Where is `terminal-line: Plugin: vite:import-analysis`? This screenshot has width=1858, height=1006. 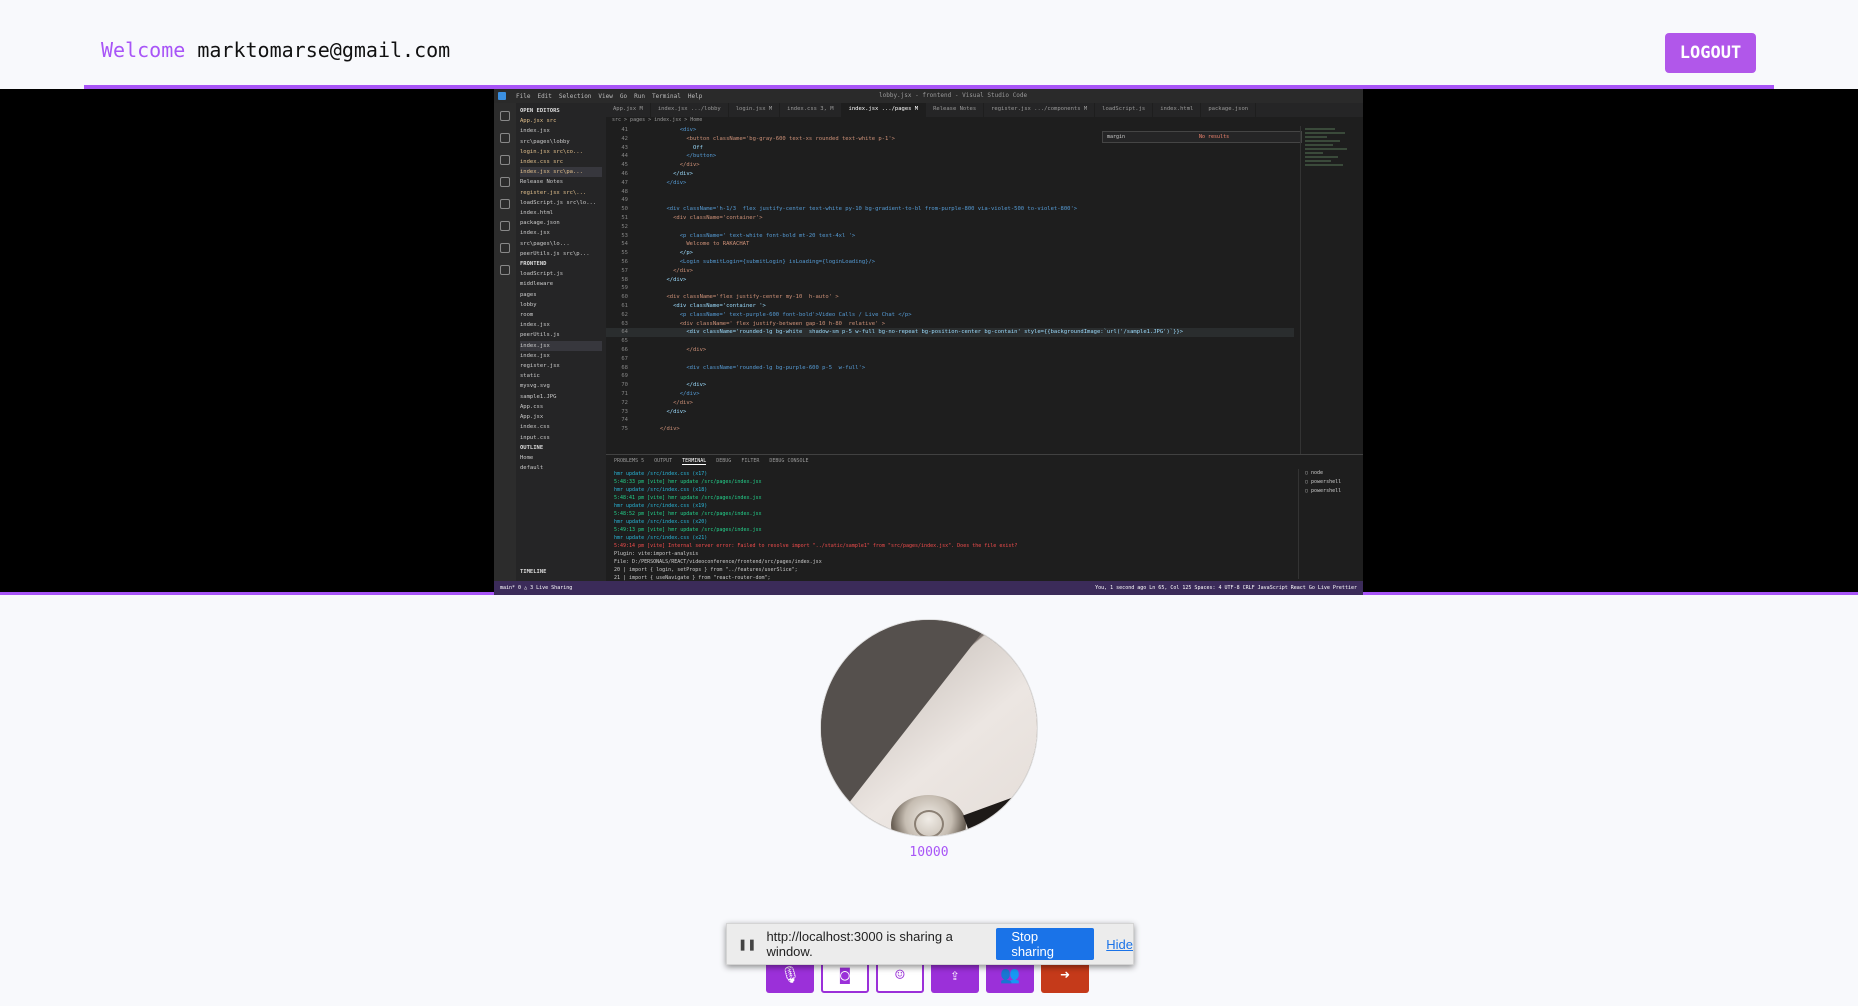
terminal-line: Plugin: vite:import-analysis is located at coordinates (656, 554).